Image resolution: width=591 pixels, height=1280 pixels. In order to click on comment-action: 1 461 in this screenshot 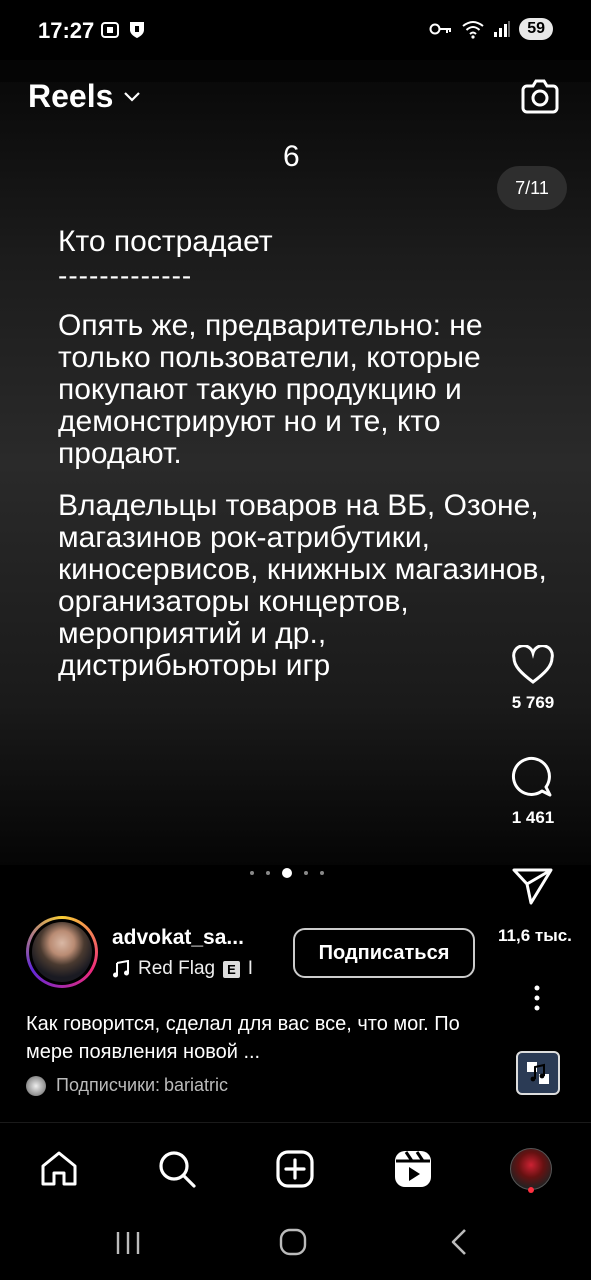, I will do `click(533, 792)`.